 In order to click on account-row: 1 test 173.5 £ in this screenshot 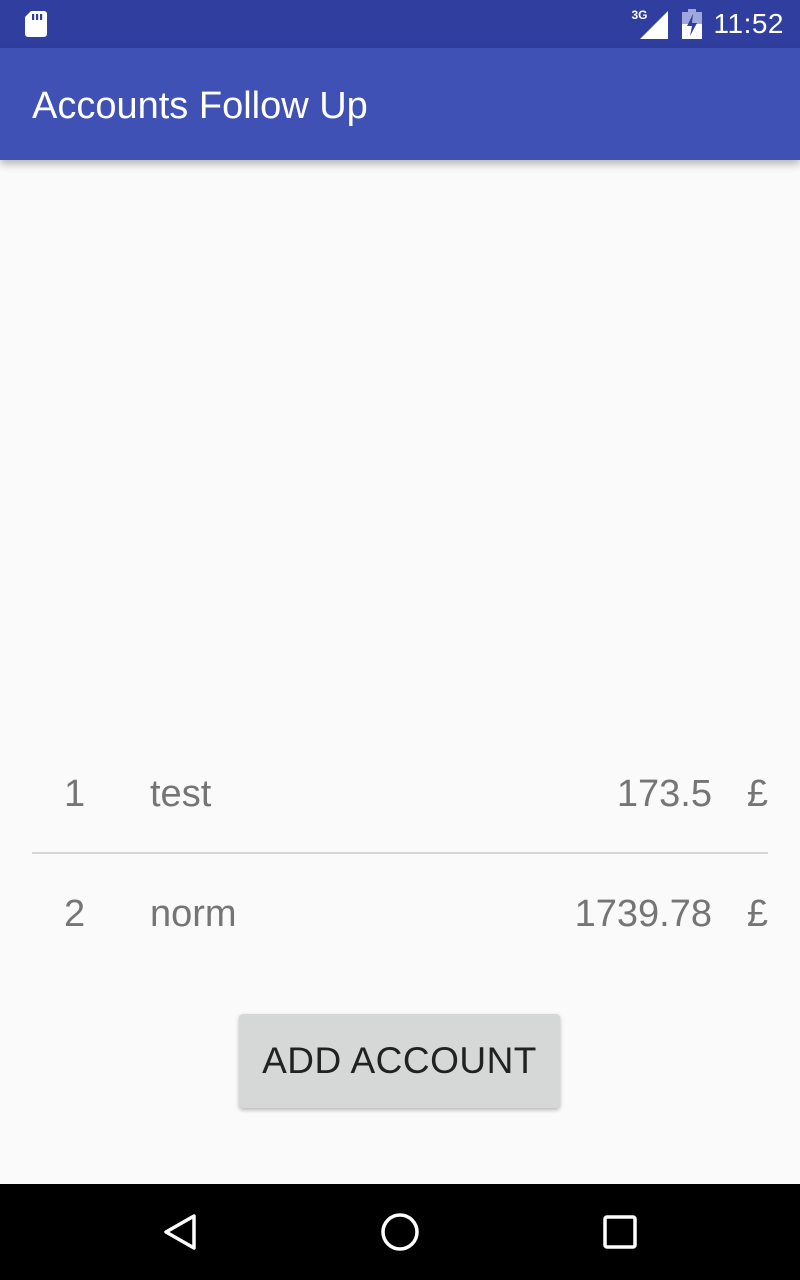, I will do `click(400, 793)`.